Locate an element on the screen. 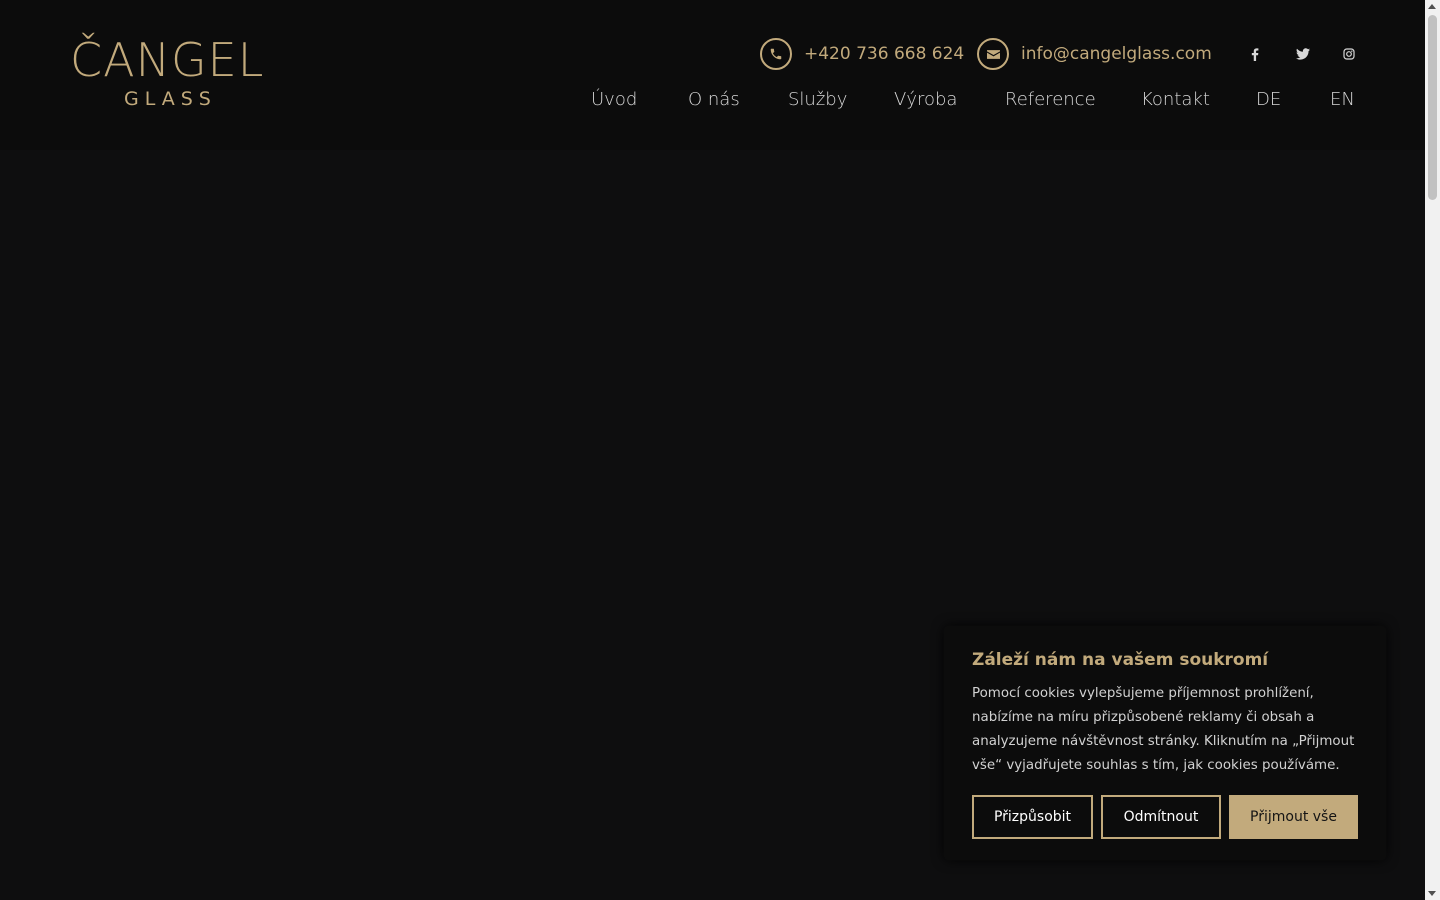 The height and width of the screenshot is (900, 1440). nav-item-vyroba: Výroba is located at coordinates (925, 100).